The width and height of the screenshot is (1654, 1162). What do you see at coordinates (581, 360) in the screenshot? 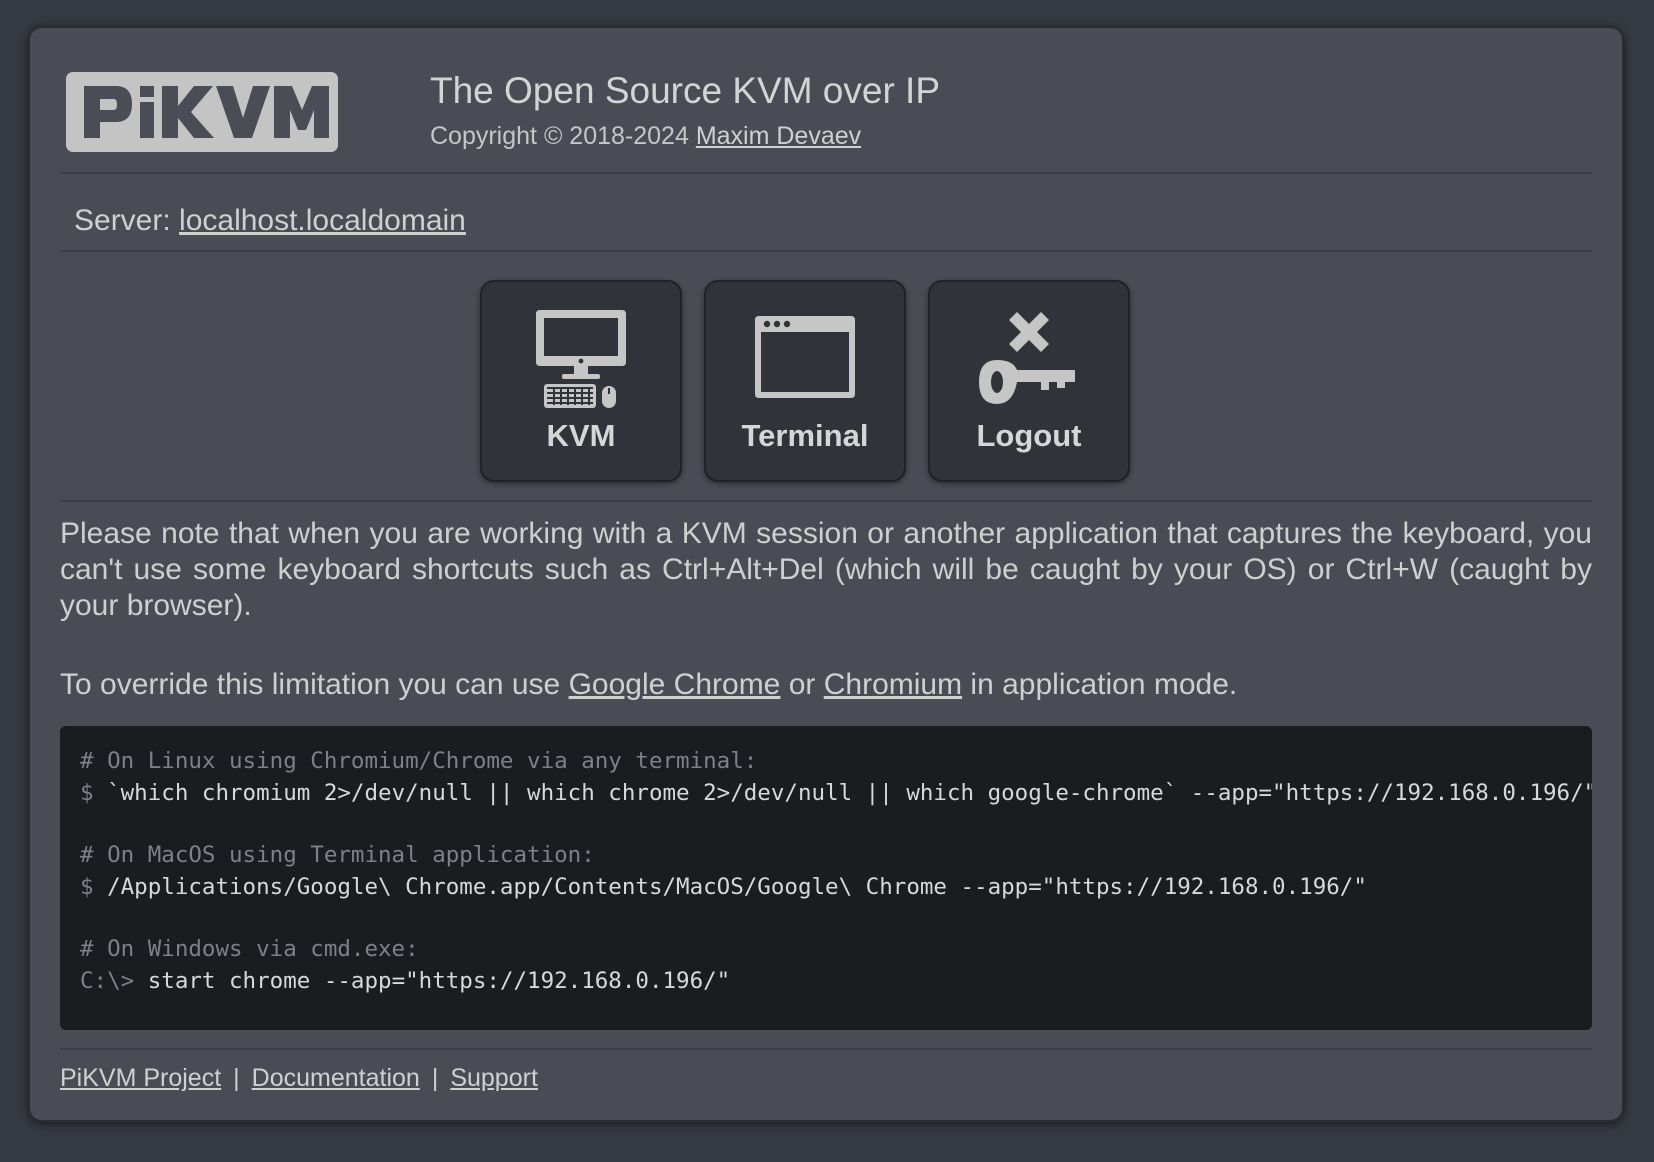
I see `monitor-keyboard-icon` at bounding box center [581, 360].